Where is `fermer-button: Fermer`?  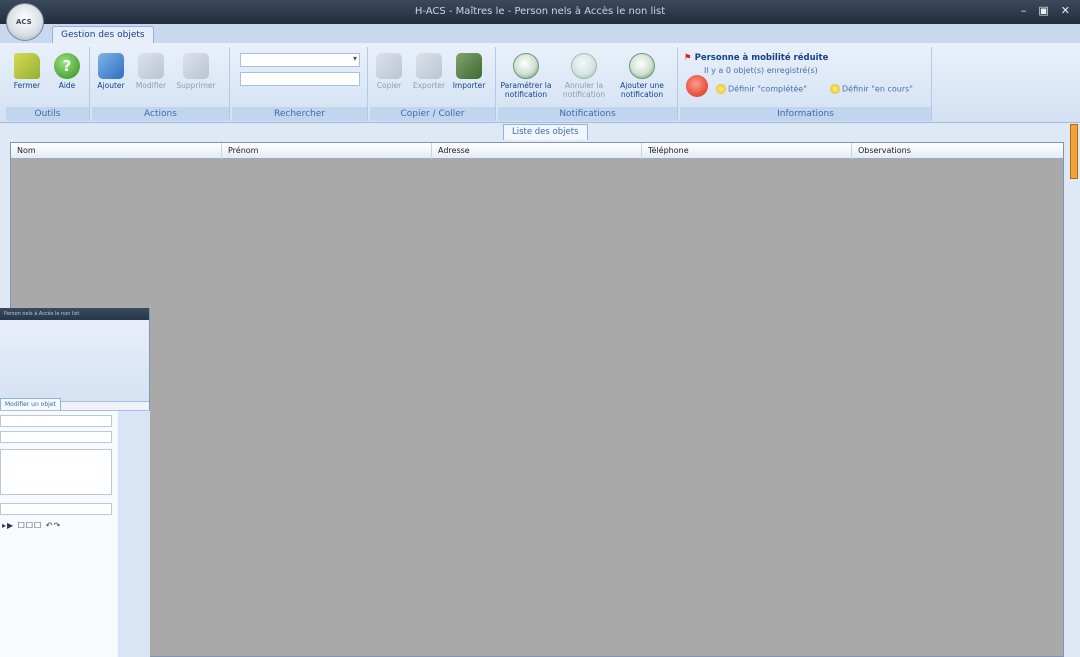 fermer-button: Fermer is located at coordinates (27, 71).